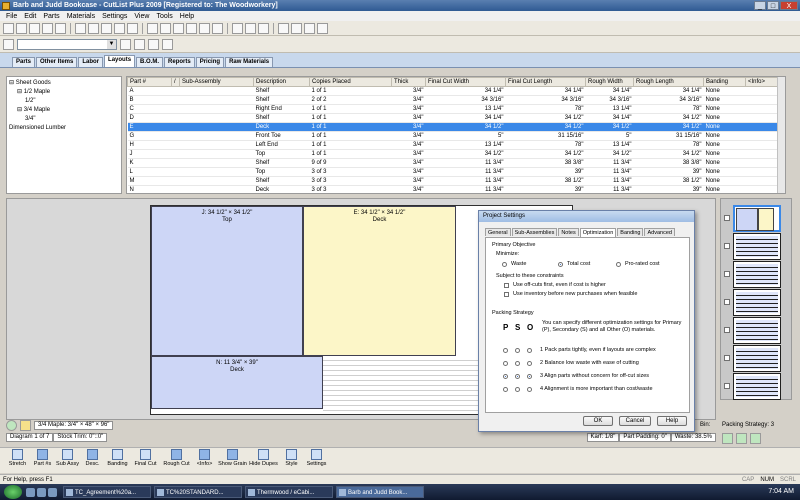 This screenshot has height=500, width=800. I want to click on tab-bom: B.O.M., so click(150, 62).